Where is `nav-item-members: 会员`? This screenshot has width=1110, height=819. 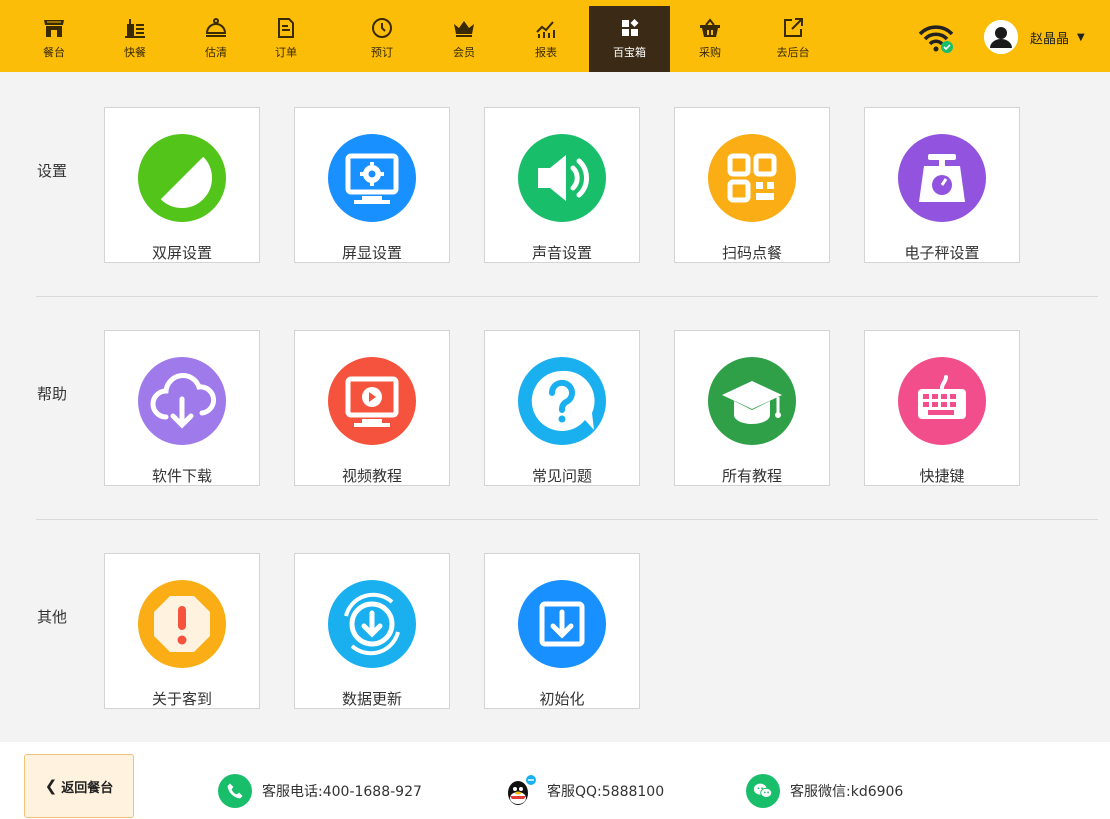
nav-item-members: 会员 is located at coordinates (464, 39).